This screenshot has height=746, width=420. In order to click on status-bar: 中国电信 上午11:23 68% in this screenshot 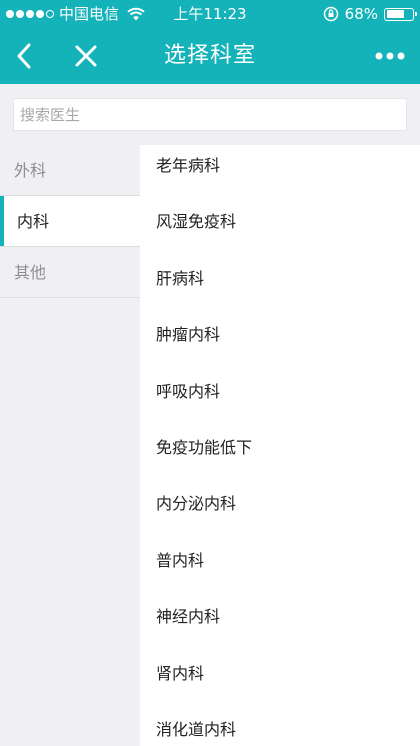, I will do `click(210, 14)`.